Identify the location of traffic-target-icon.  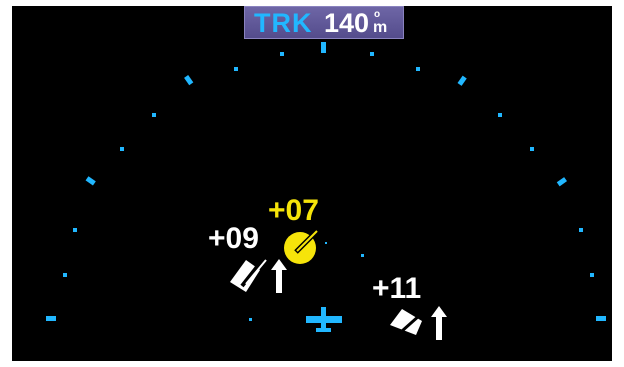
(410, 321).